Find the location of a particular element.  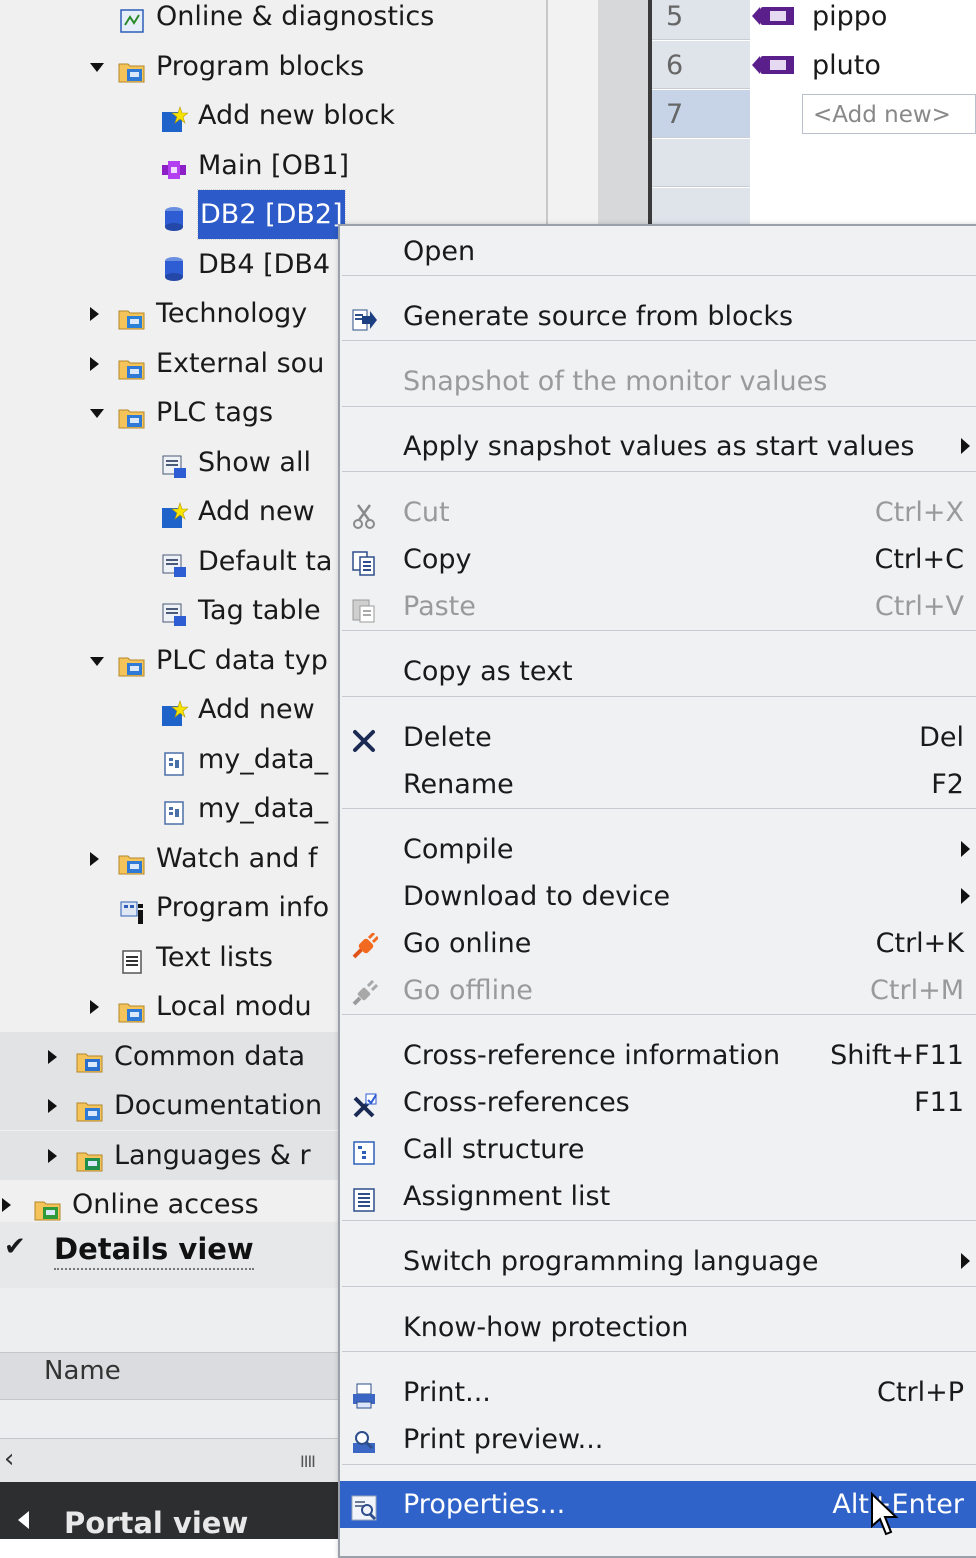

menu-item-know-how-protection: Know-how protection is located at coordinates (658, 1327).